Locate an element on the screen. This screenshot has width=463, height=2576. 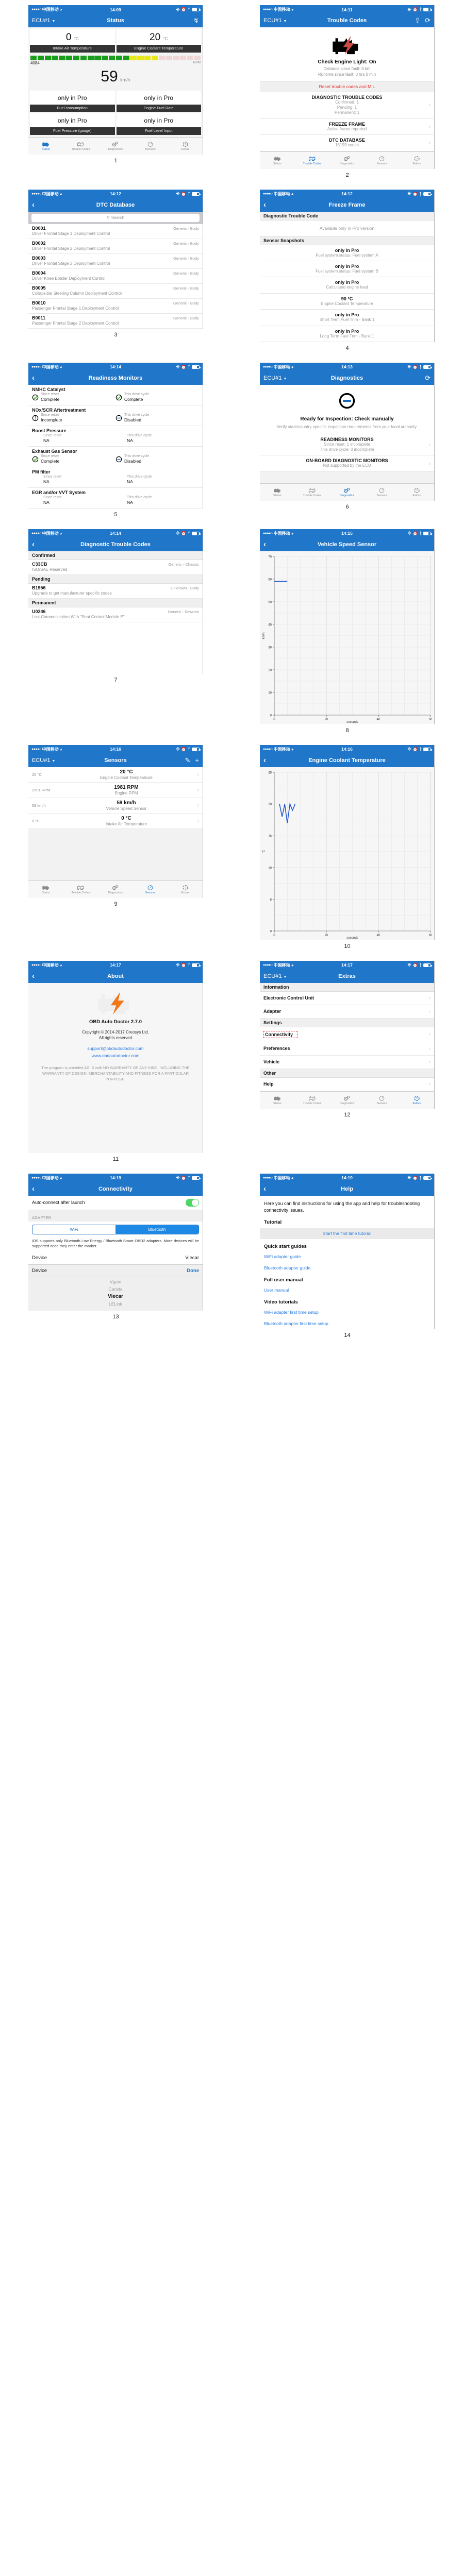
reset-button: Reset trouble codes and MIL is located at coordinates (347, 86).